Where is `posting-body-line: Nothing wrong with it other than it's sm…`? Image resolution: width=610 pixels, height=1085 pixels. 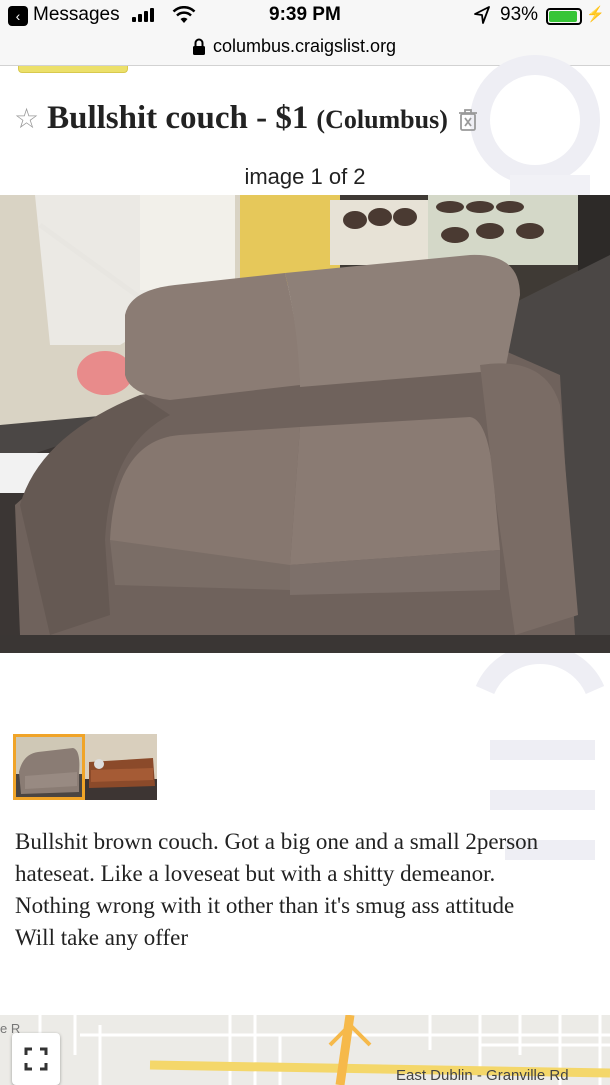 posting-body-line: Nothing wrong with it other than it's sm… is located at coordinates (265, 905).